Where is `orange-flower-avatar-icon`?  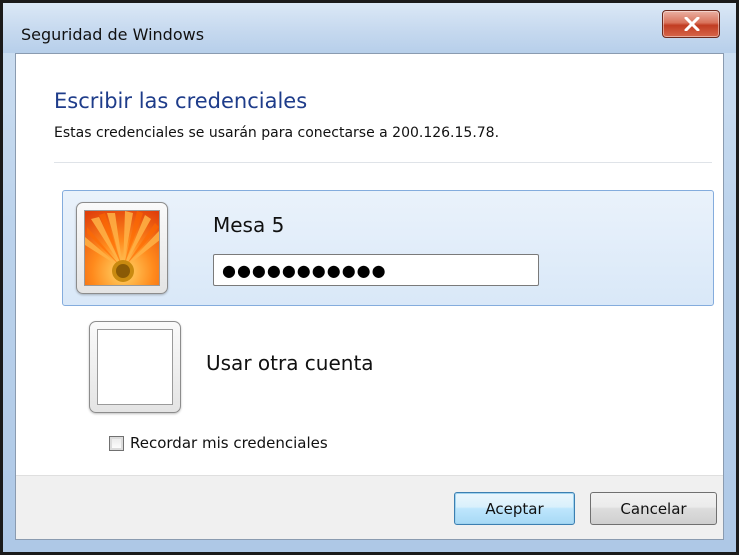
orange-flower-avatar-icon is located at coordinates (122, 248).